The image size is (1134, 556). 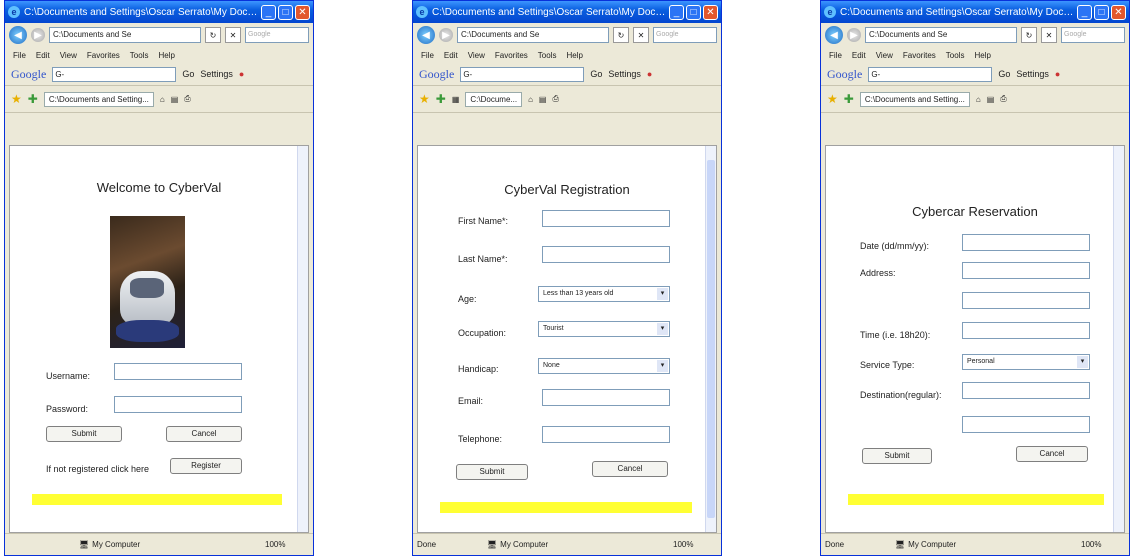 What do you see at coordinates (1026, 242) in the screenshot?
I see `date-input` at bounding box center [1026, 242].